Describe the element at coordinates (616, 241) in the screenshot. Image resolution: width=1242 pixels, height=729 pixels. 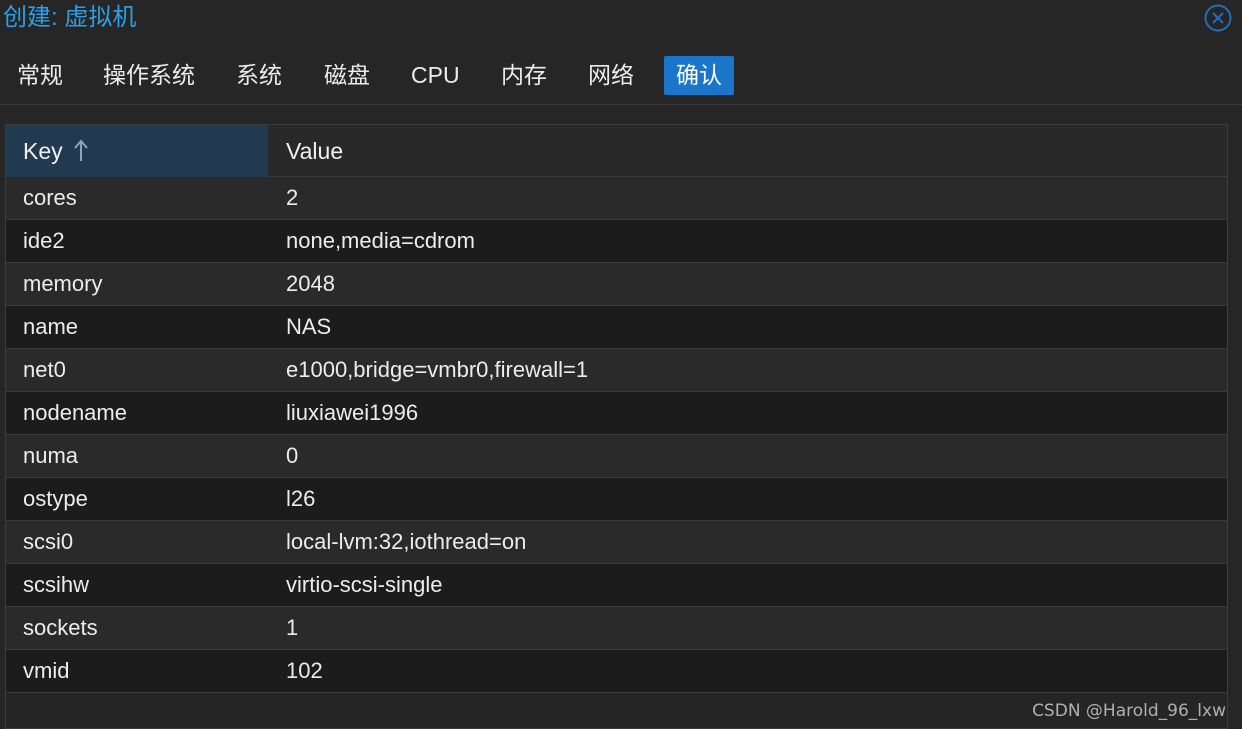
I see `table-row: ide2 none,media=cdrom` at that location.